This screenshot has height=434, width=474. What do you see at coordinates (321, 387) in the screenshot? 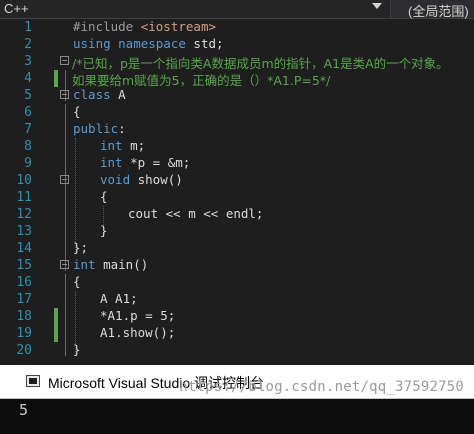
I see `watermark: https://blog.csdn.net/qq_37592750` at bounding box center [321, 387].